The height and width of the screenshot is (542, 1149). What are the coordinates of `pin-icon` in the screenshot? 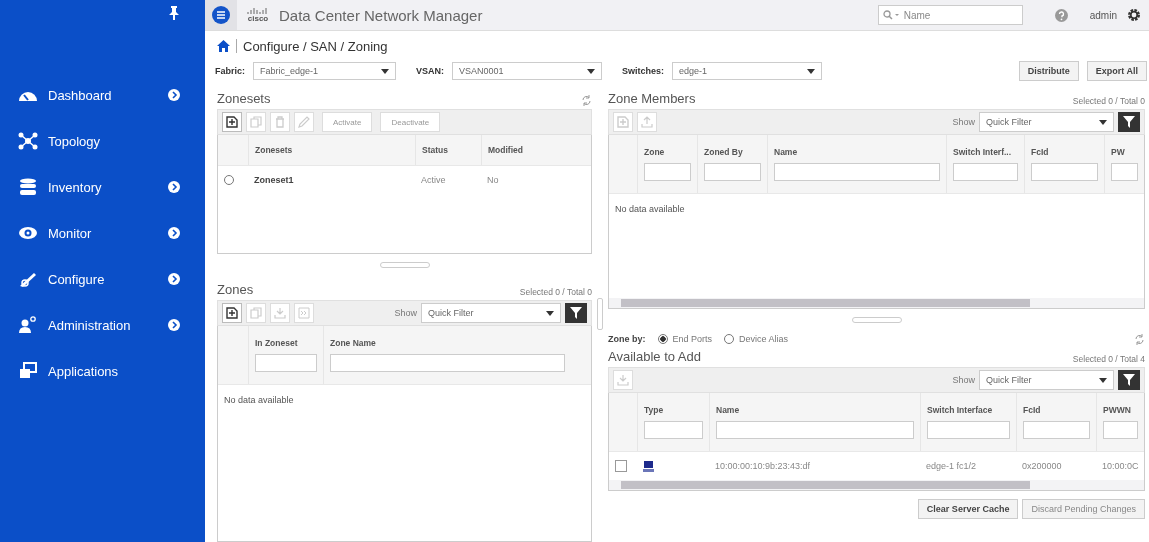 It's located at (174, 13).